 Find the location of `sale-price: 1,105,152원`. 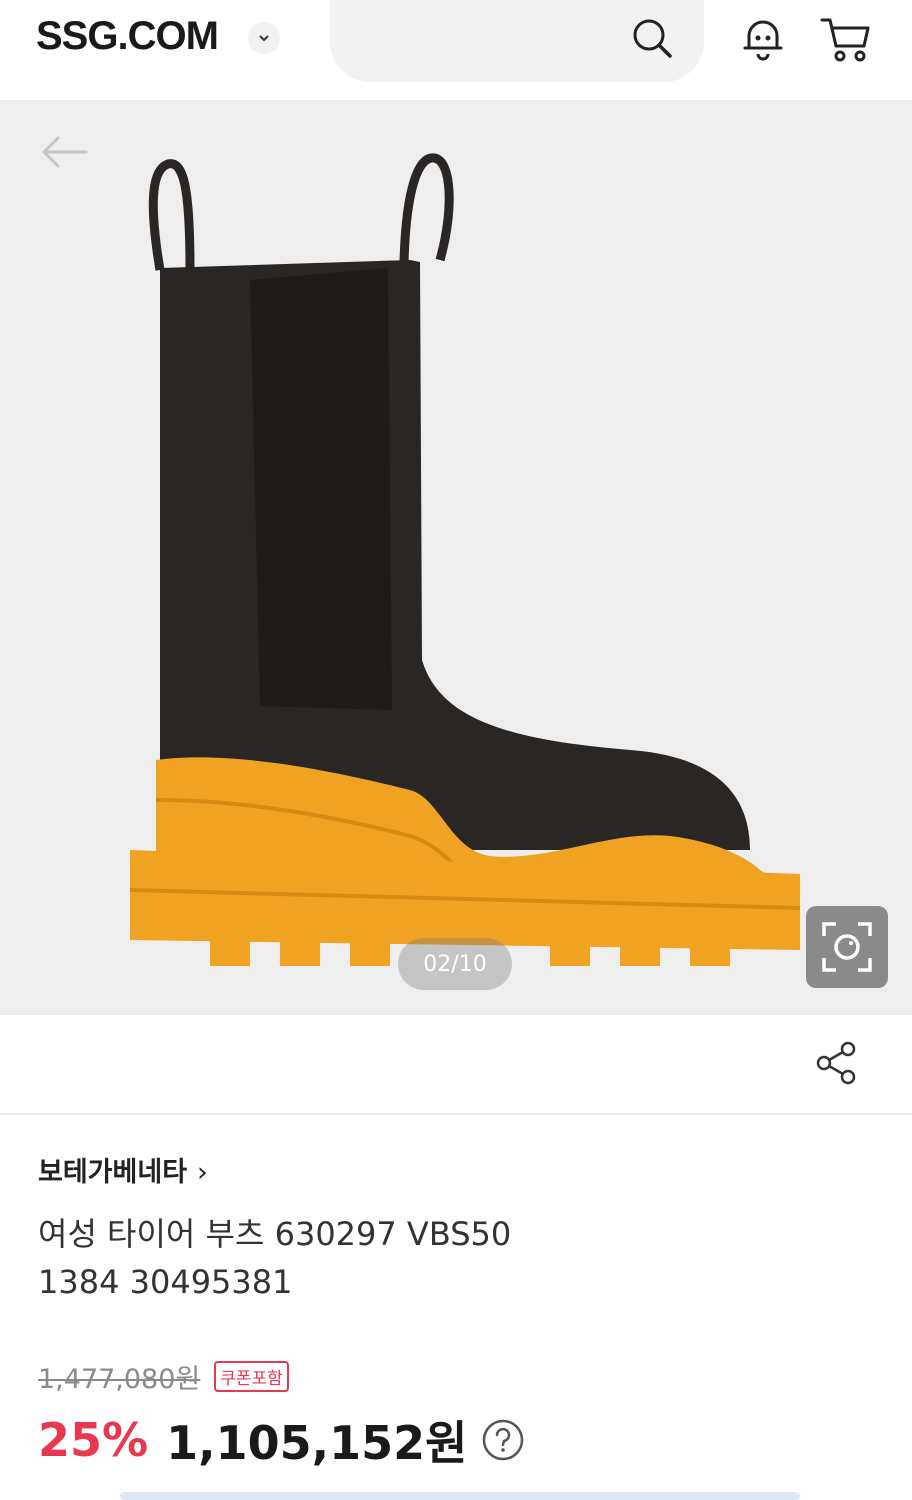

sale-price: 1,105,152원 is located at coordinates (317, 1443).